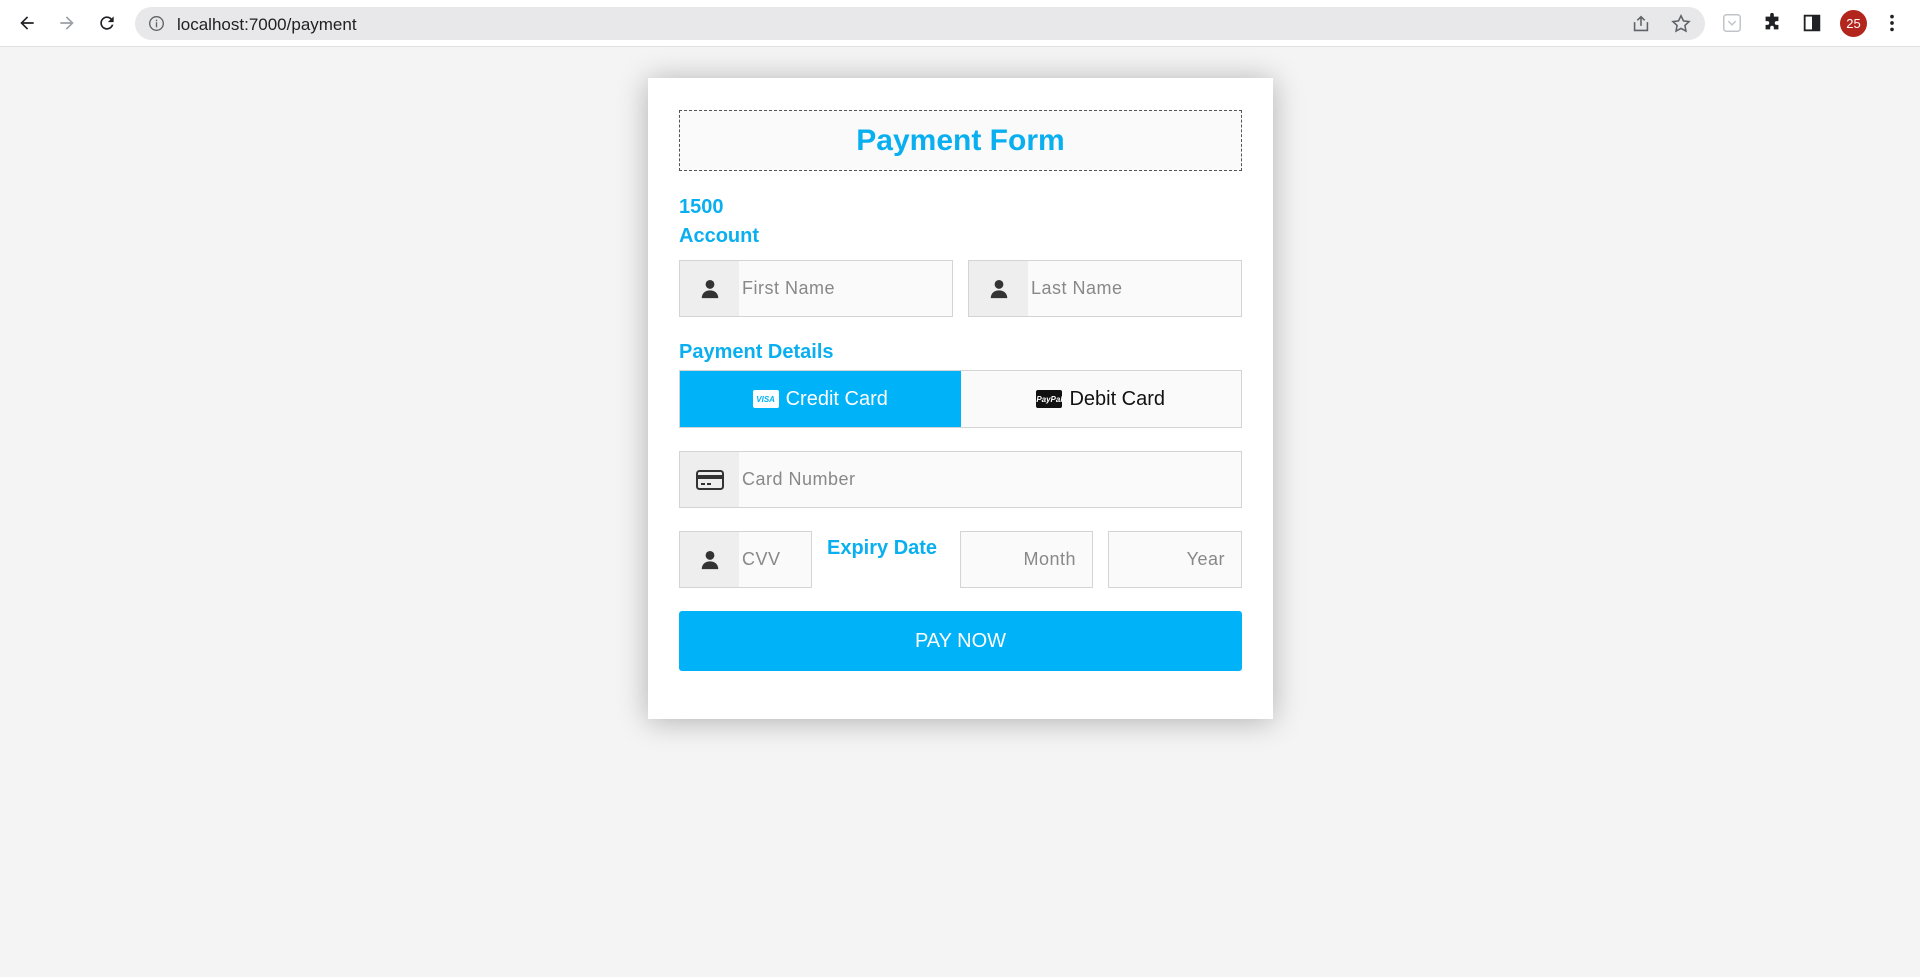 The width and height of the screenshot is (1920, 977). Describe the element at coordinates (701, 207) in the screenshot. I see `amount-value: 1500` at that location.